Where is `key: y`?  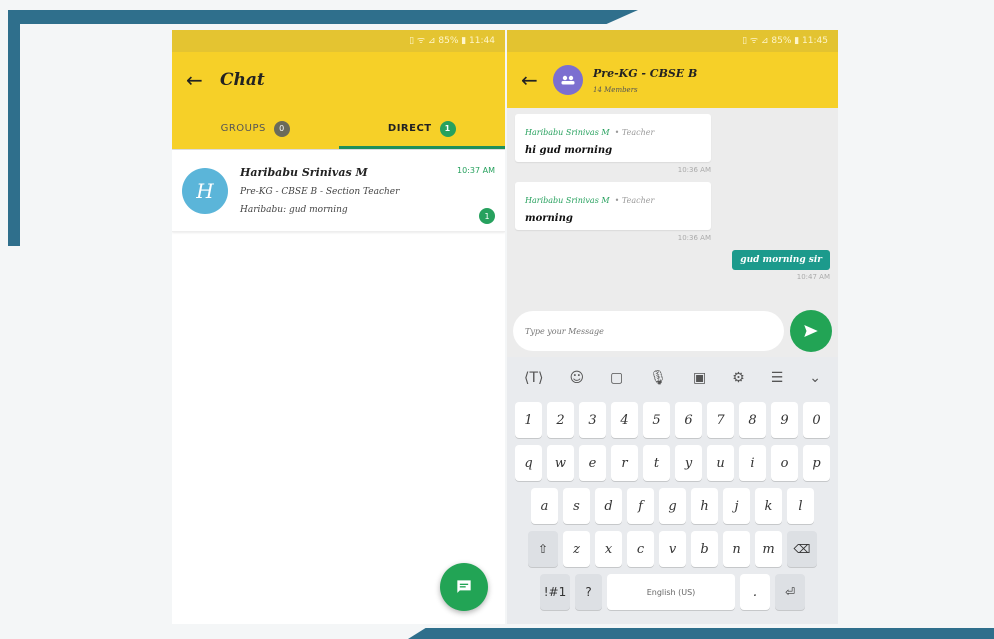 key: y is located at coordinates (688, 463).